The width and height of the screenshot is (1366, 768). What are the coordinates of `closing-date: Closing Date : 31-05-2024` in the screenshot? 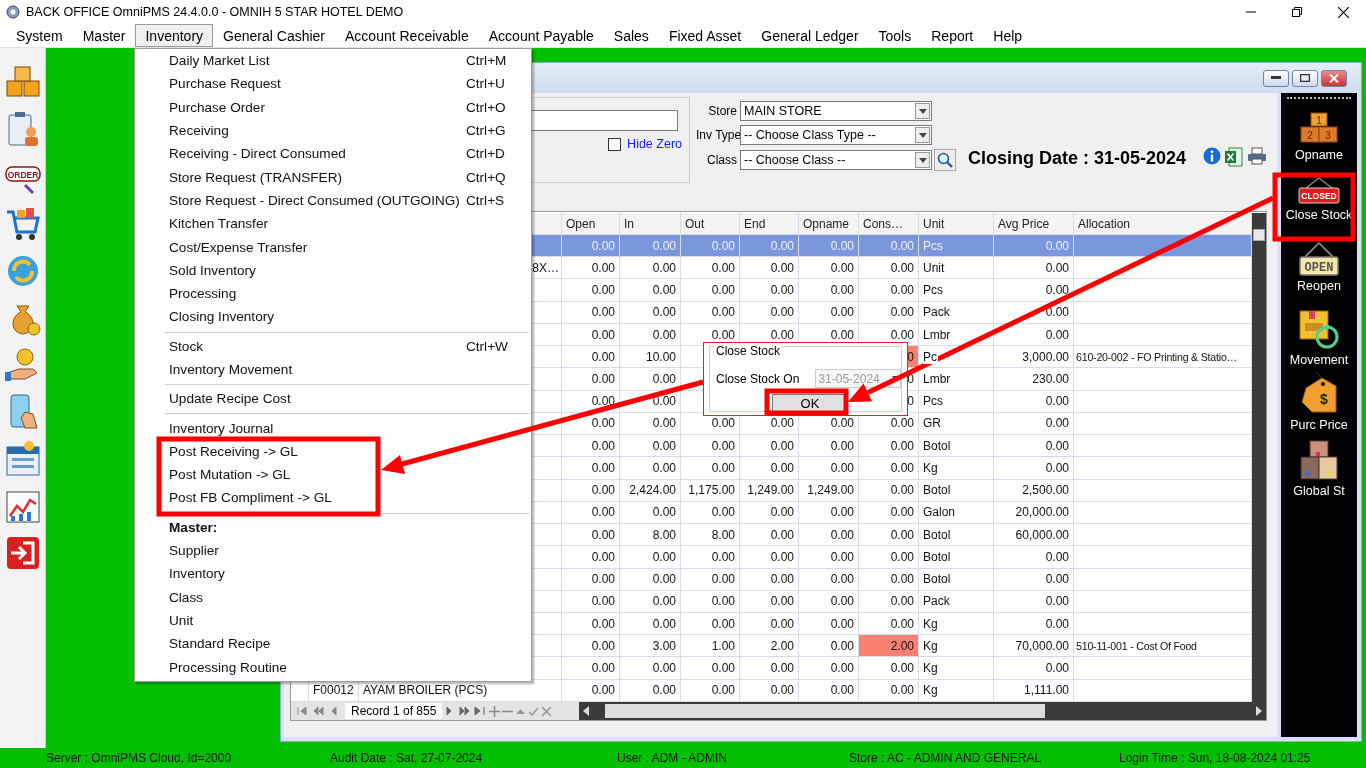 It's located at (1077, 158).